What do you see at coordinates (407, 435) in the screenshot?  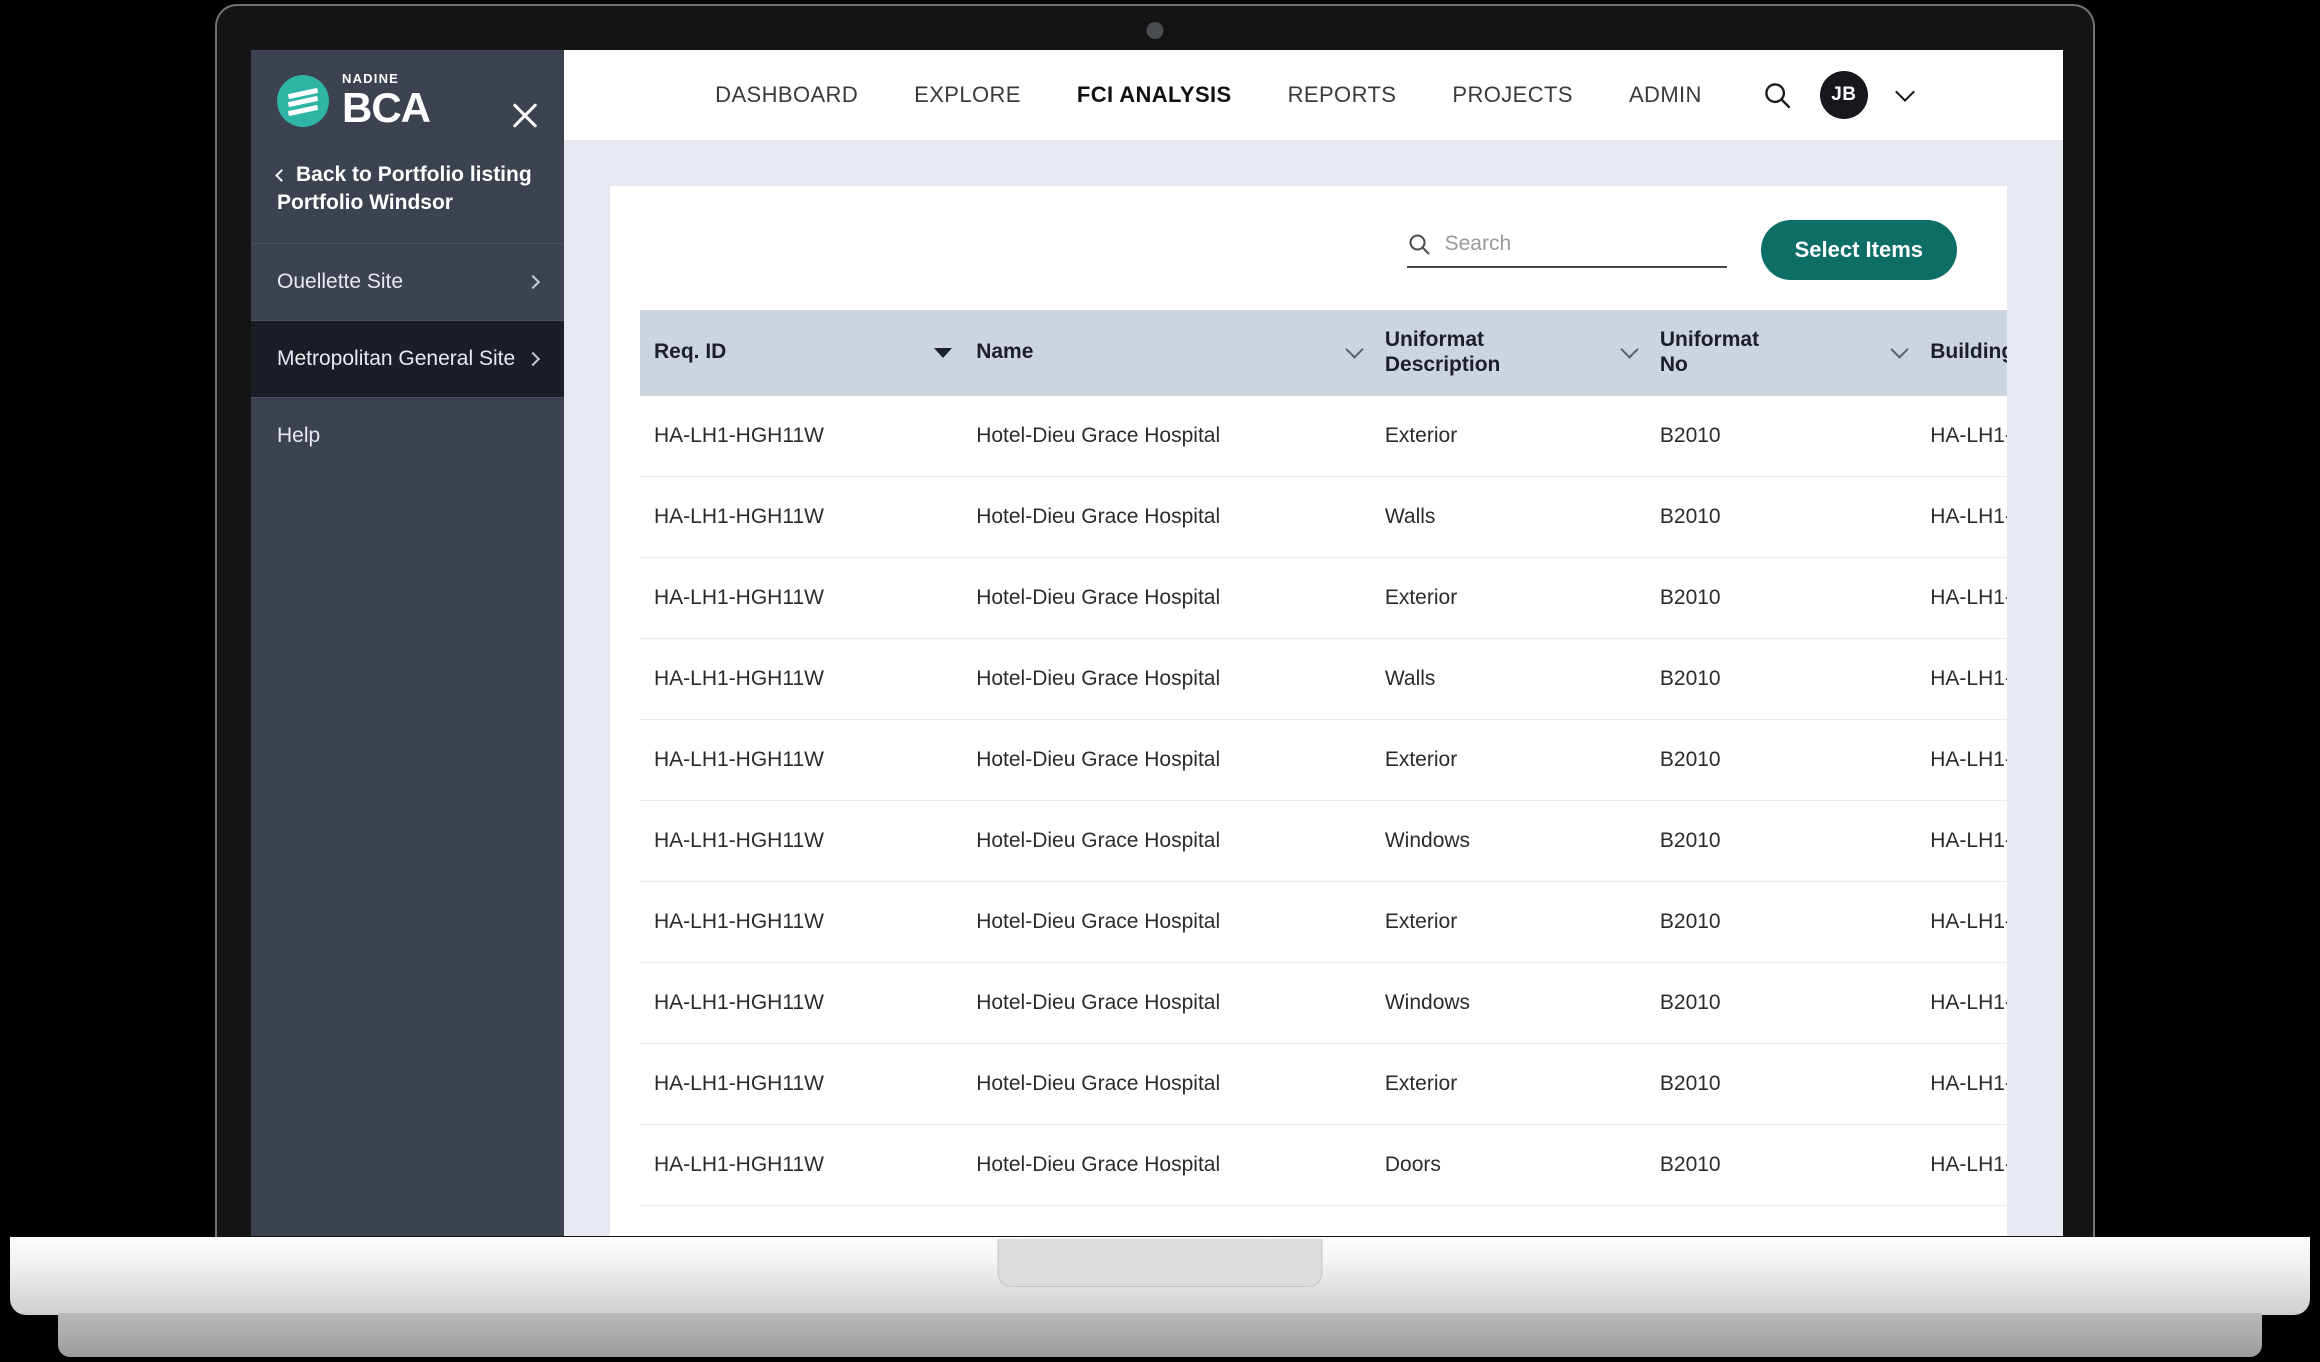 I see `sidebar-item-help: Help` at bounding box center [407, 435].